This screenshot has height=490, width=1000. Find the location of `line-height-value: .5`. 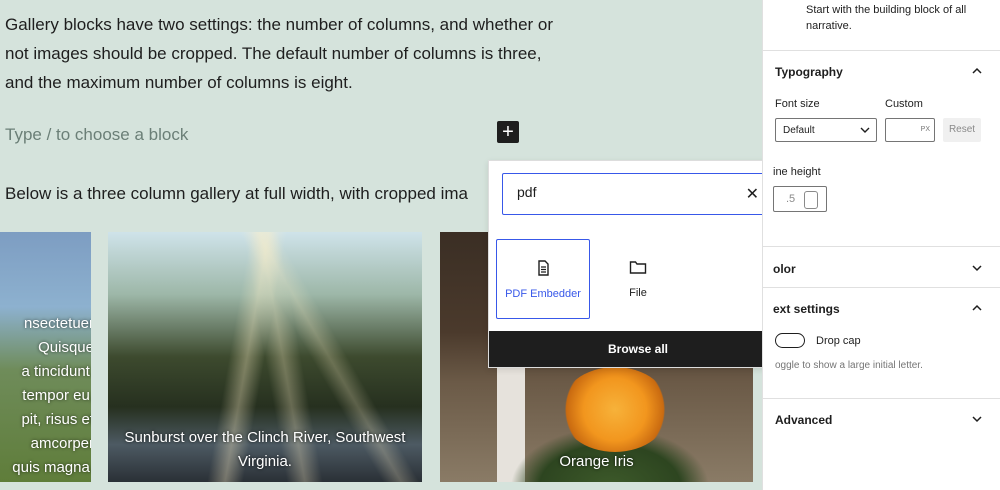

line-height-value: .5 is located at coordinates (791, 199).